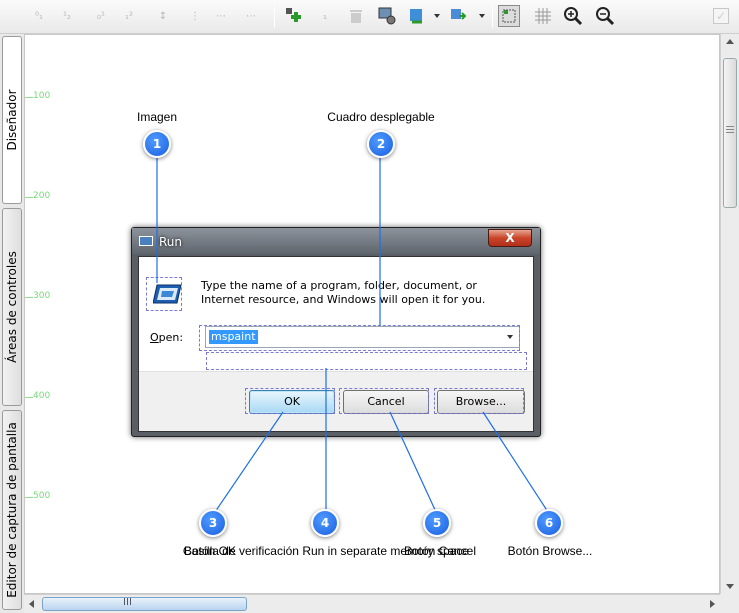 This screenshot has width=739, height=613. I want to click on callout-marker-3: 3, so click(213, 523).